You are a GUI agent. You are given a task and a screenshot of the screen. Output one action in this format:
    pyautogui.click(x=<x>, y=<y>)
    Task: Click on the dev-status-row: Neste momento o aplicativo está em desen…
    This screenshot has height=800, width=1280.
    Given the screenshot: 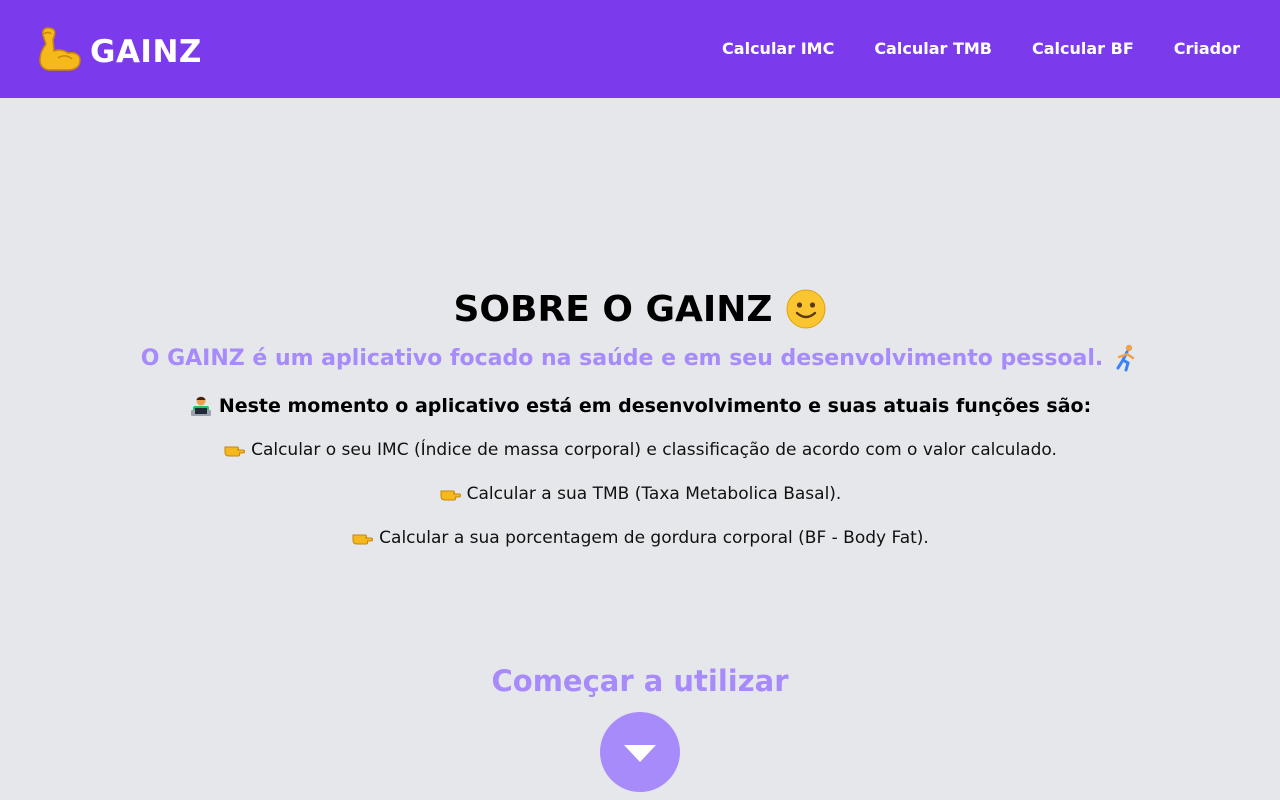 What is the action you would take?
    pyautogui.click(x=640, y=406)
    